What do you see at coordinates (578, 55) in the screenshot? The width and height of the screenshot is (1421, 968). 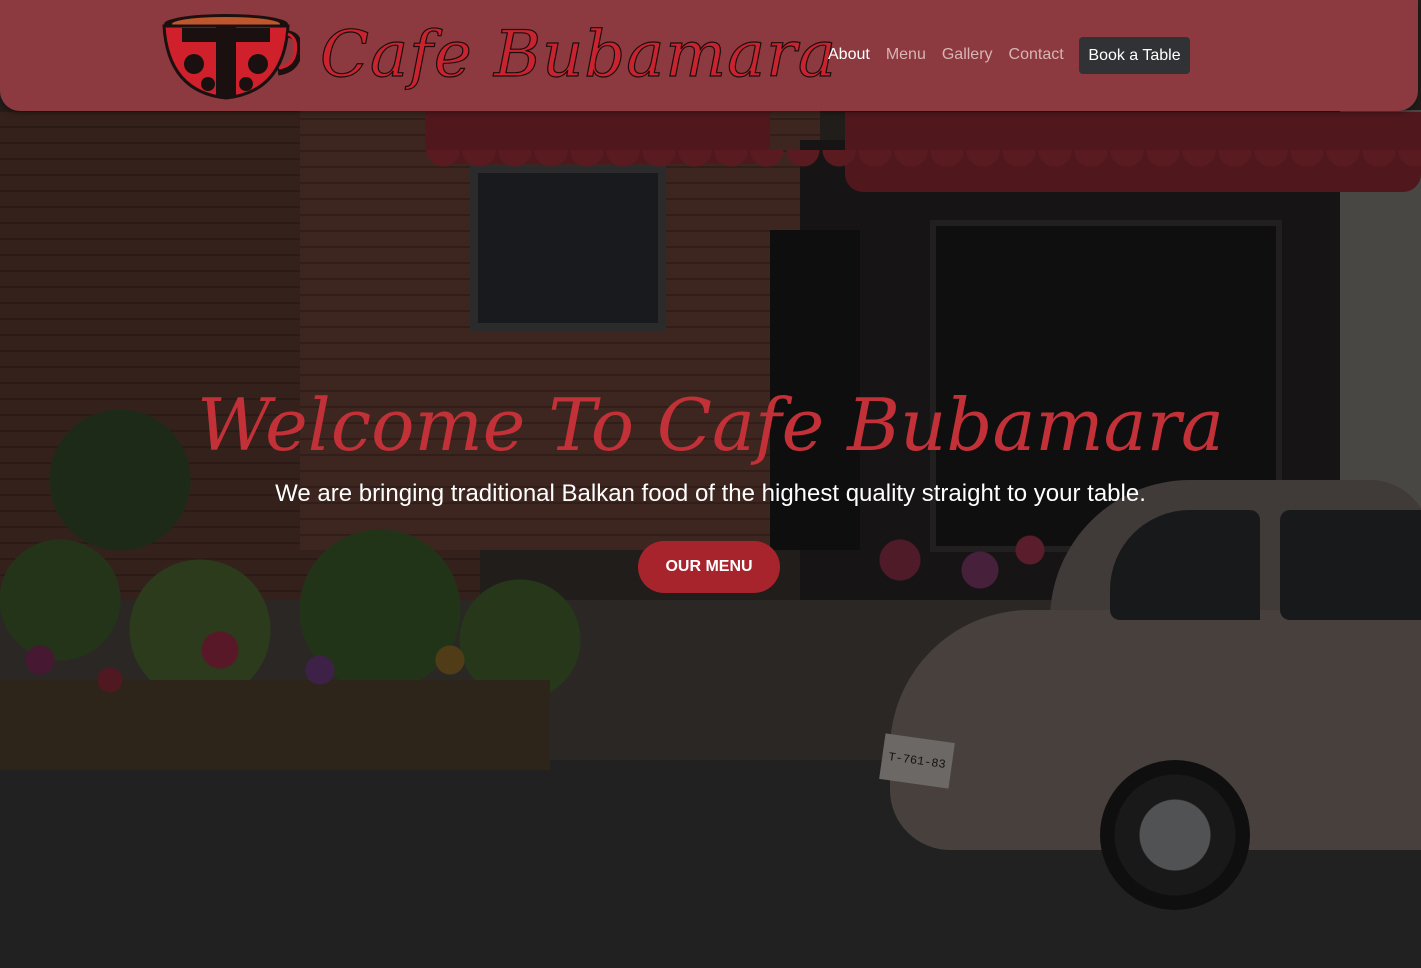 I see `brand-name: Cafe Bubamara` at bounding box center [578, 55].